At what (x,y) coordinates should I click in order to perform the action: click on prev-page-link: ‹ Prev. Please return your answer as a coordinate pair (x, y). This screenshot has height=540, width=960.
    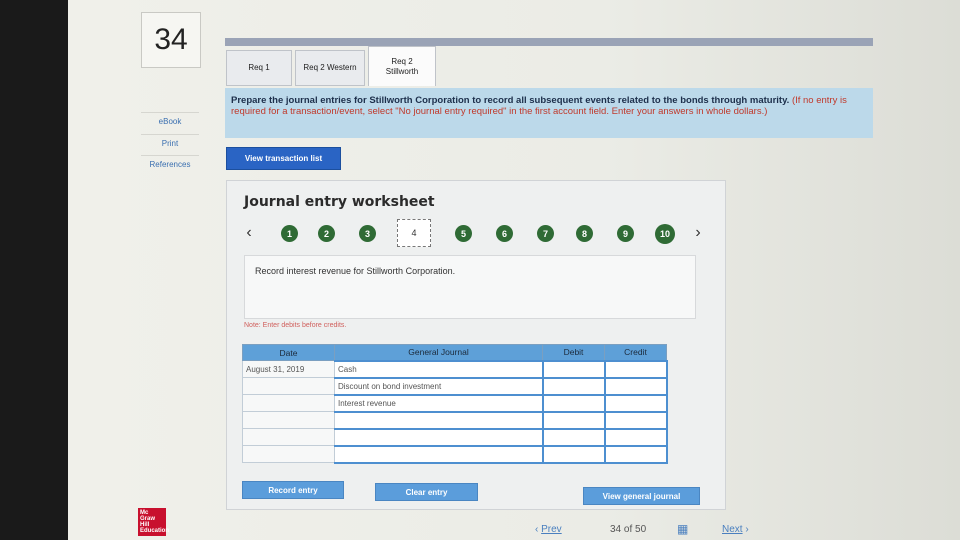
    Looking at the image, I should click on (548, 529).